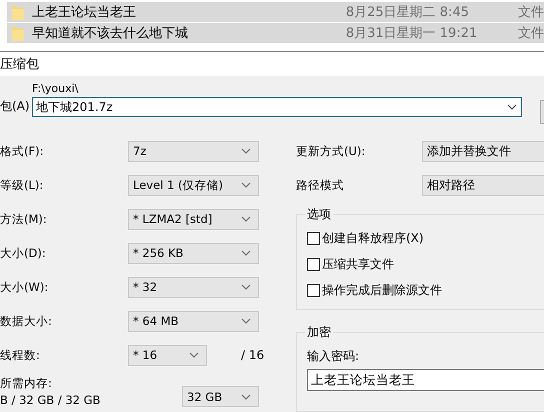 The image size is (544, 412). Describe the element at coordinates (84, 12) in the screenshot. I see `file-name: 上老王论坛当老王` at that location.